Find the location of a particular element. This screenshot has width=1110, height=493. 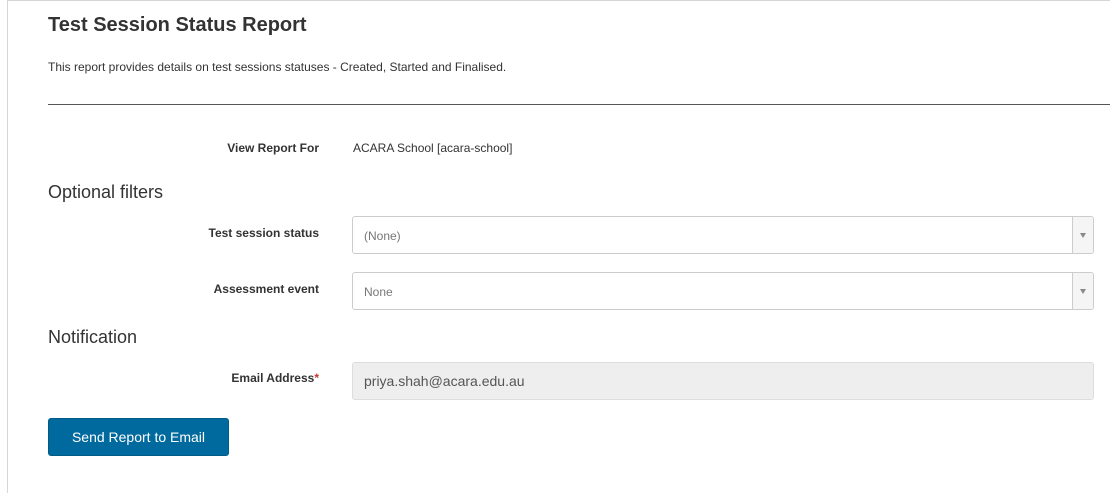

required-marker: * is located at coordinates (316, 378).